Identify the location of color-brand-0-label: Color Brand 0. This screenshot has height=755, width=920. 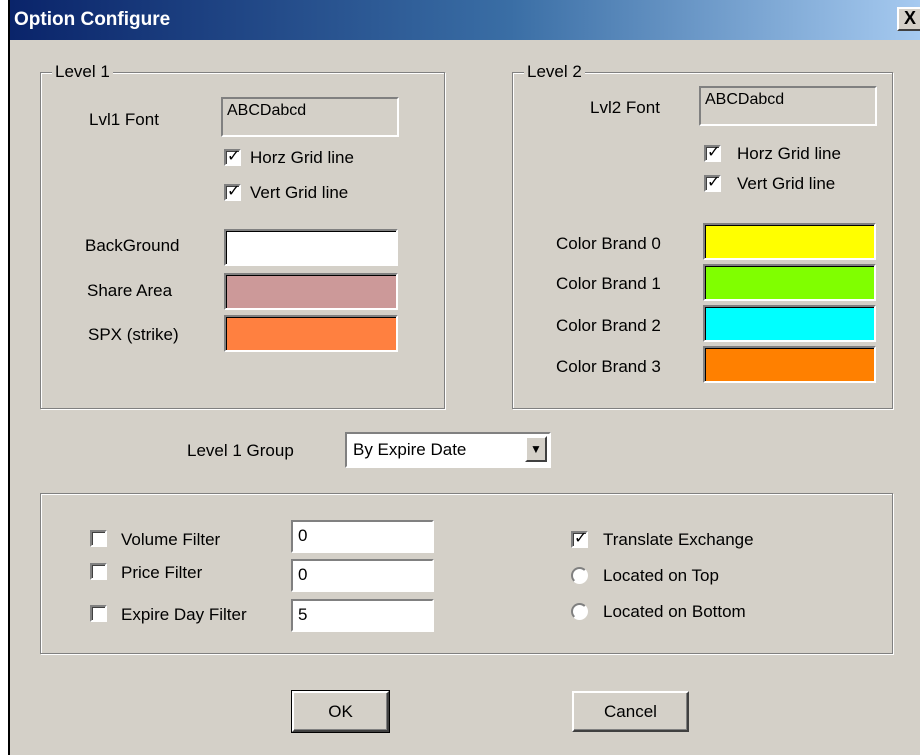
(608, 243).